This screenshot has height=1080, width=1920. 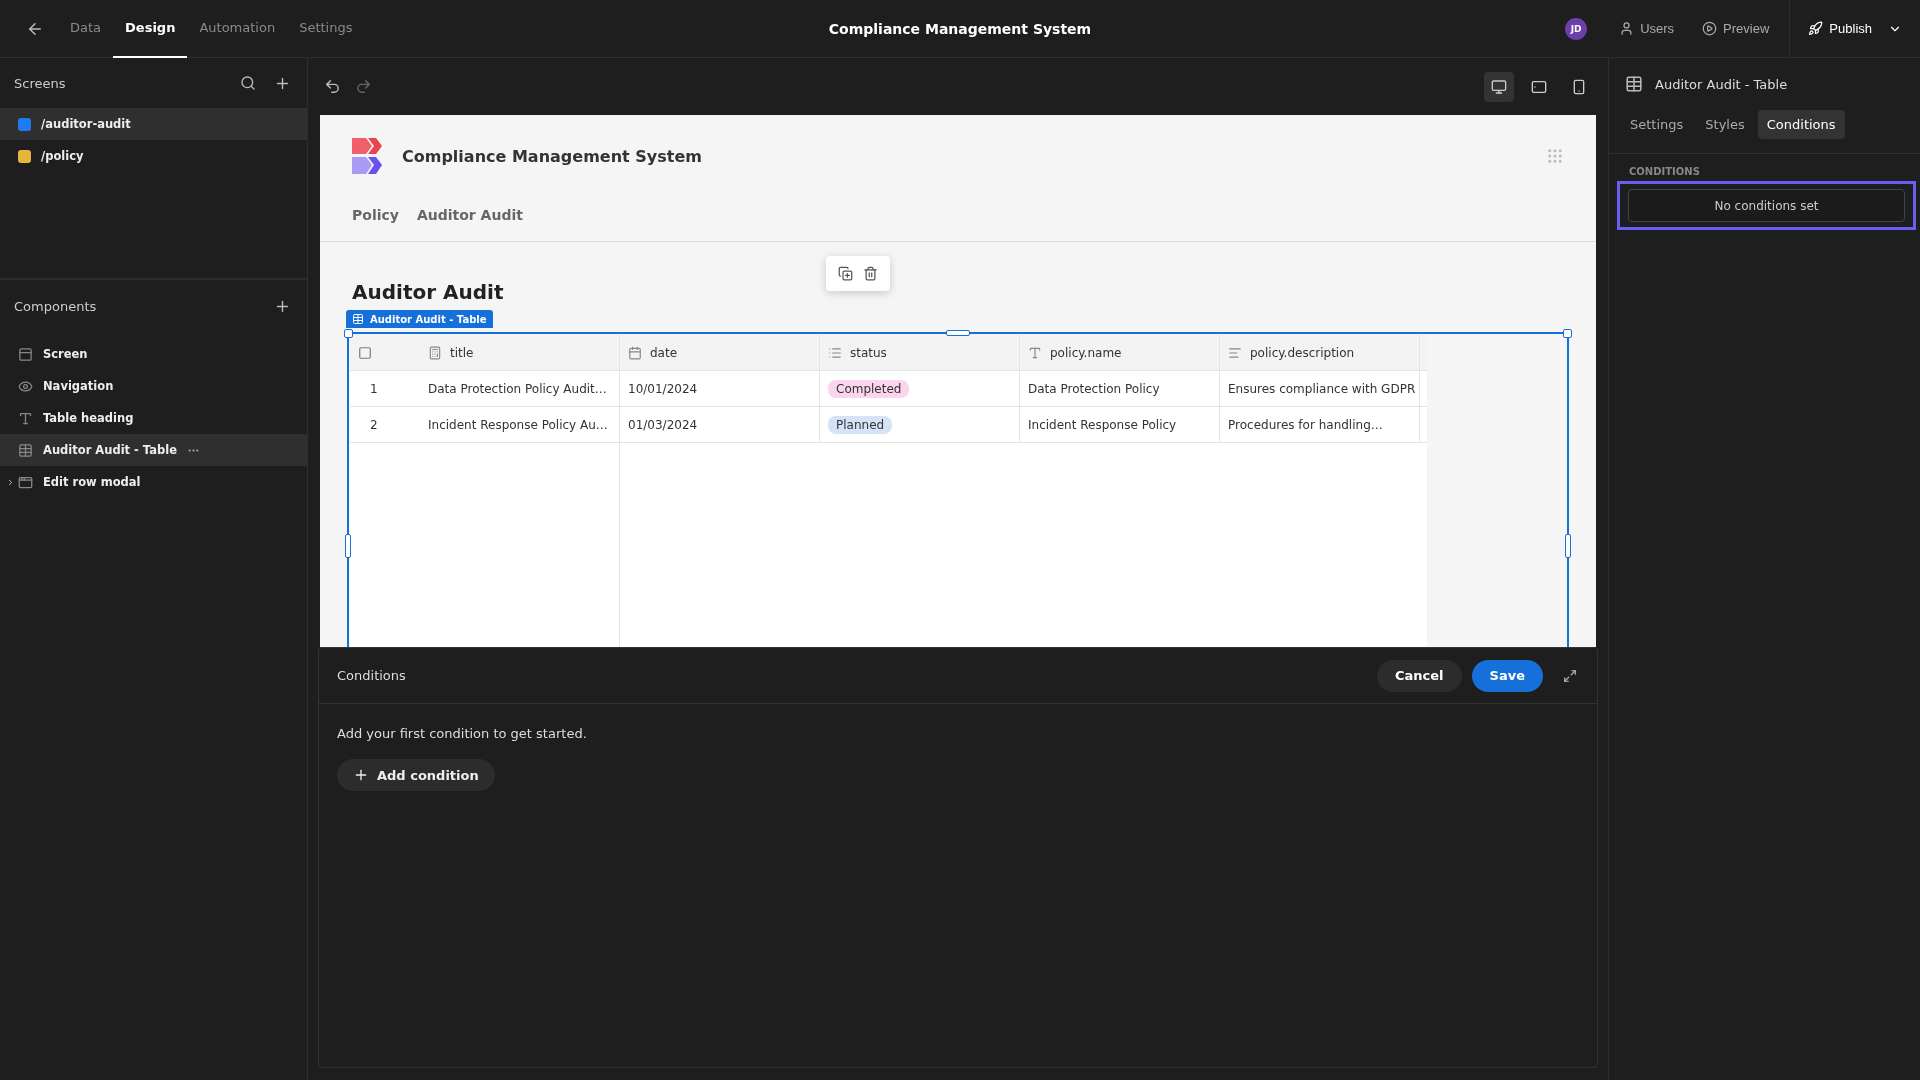 What do you see at coordinates (153, 354) in the screenshot?
I see `component-item: Screen` at bounding box center [153, 354].